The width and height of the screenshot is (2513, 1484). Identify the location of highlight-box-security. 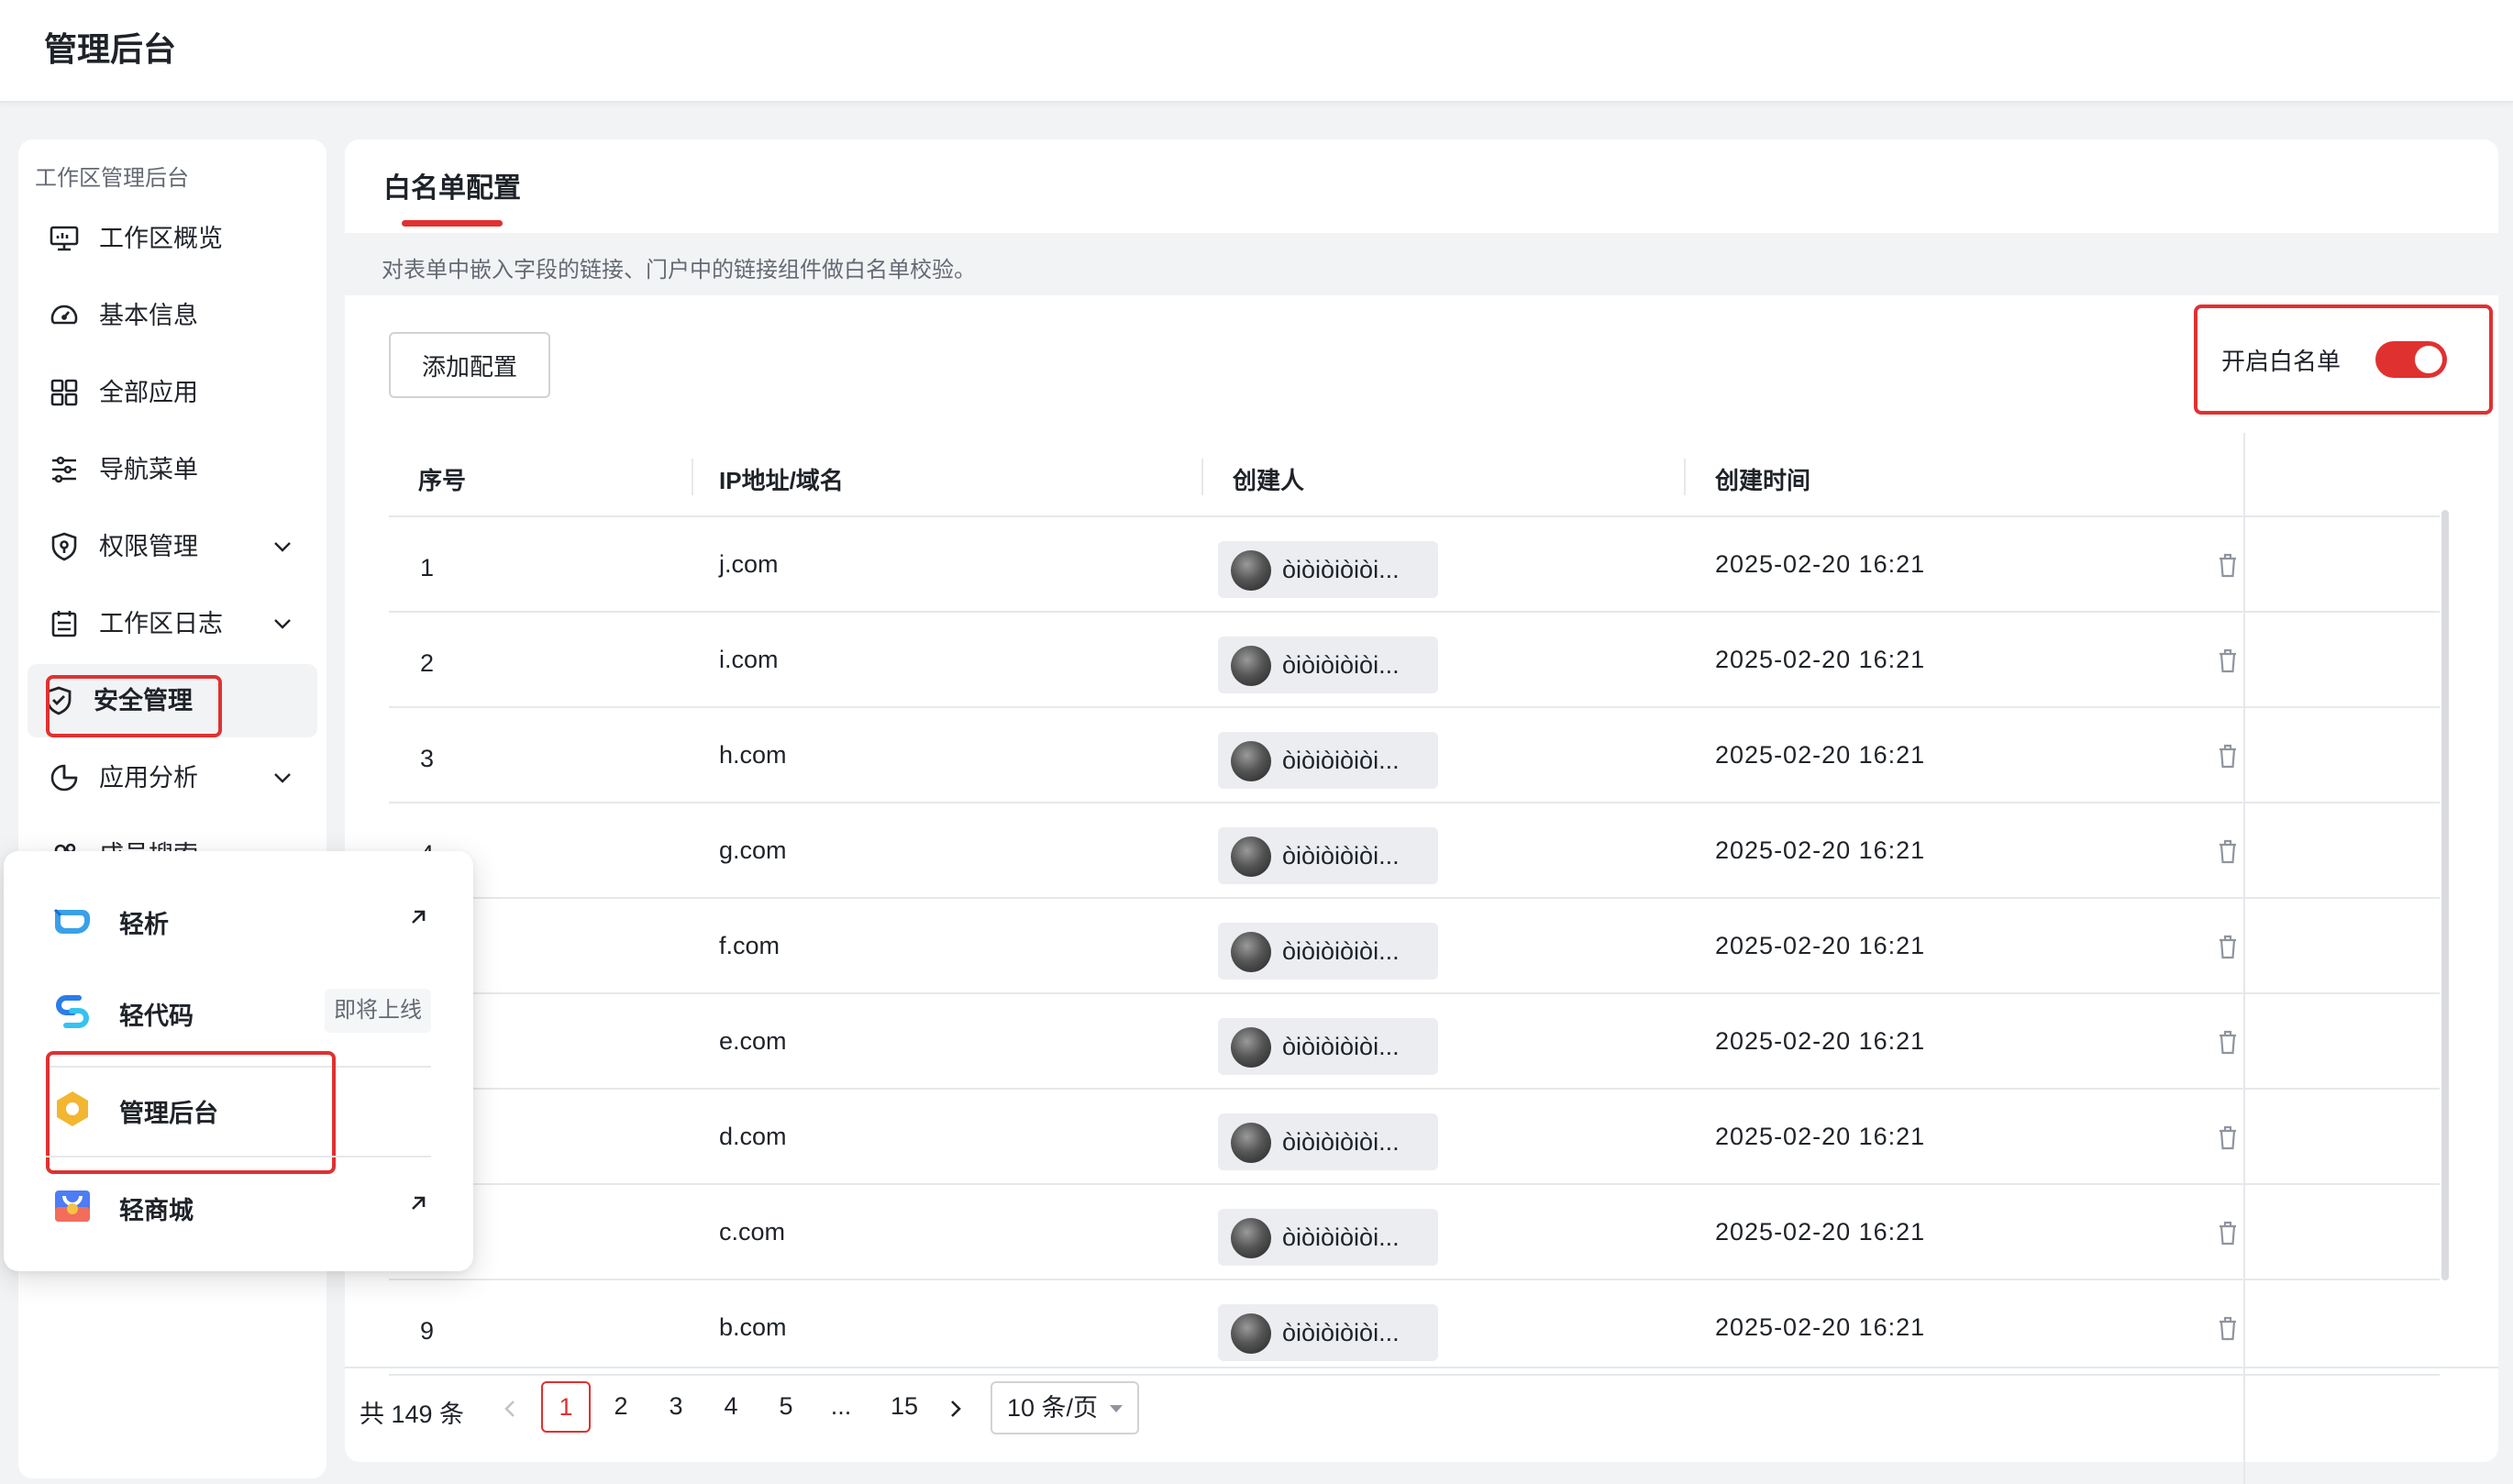
(134, 706).